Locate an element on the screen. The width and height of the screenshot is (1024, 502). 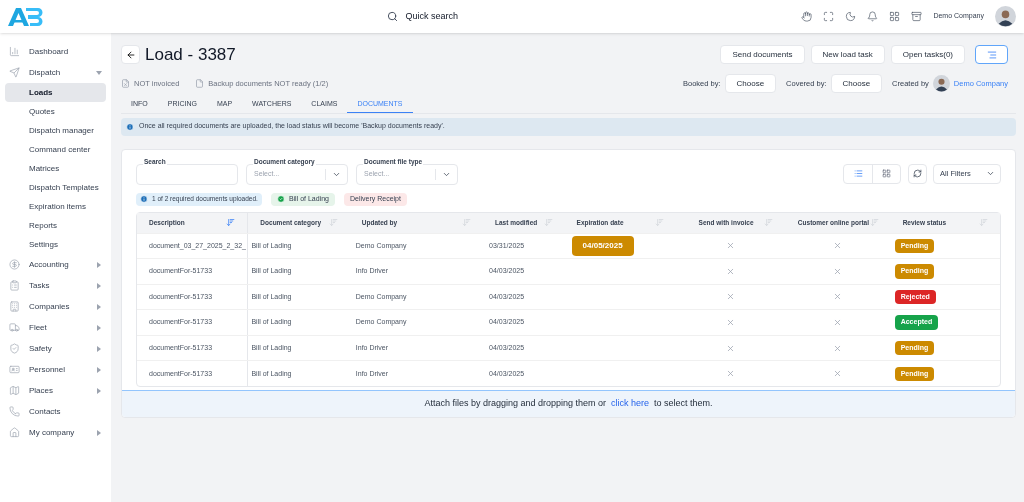
sidebar-item: Places is located at coordinates (55, 390).